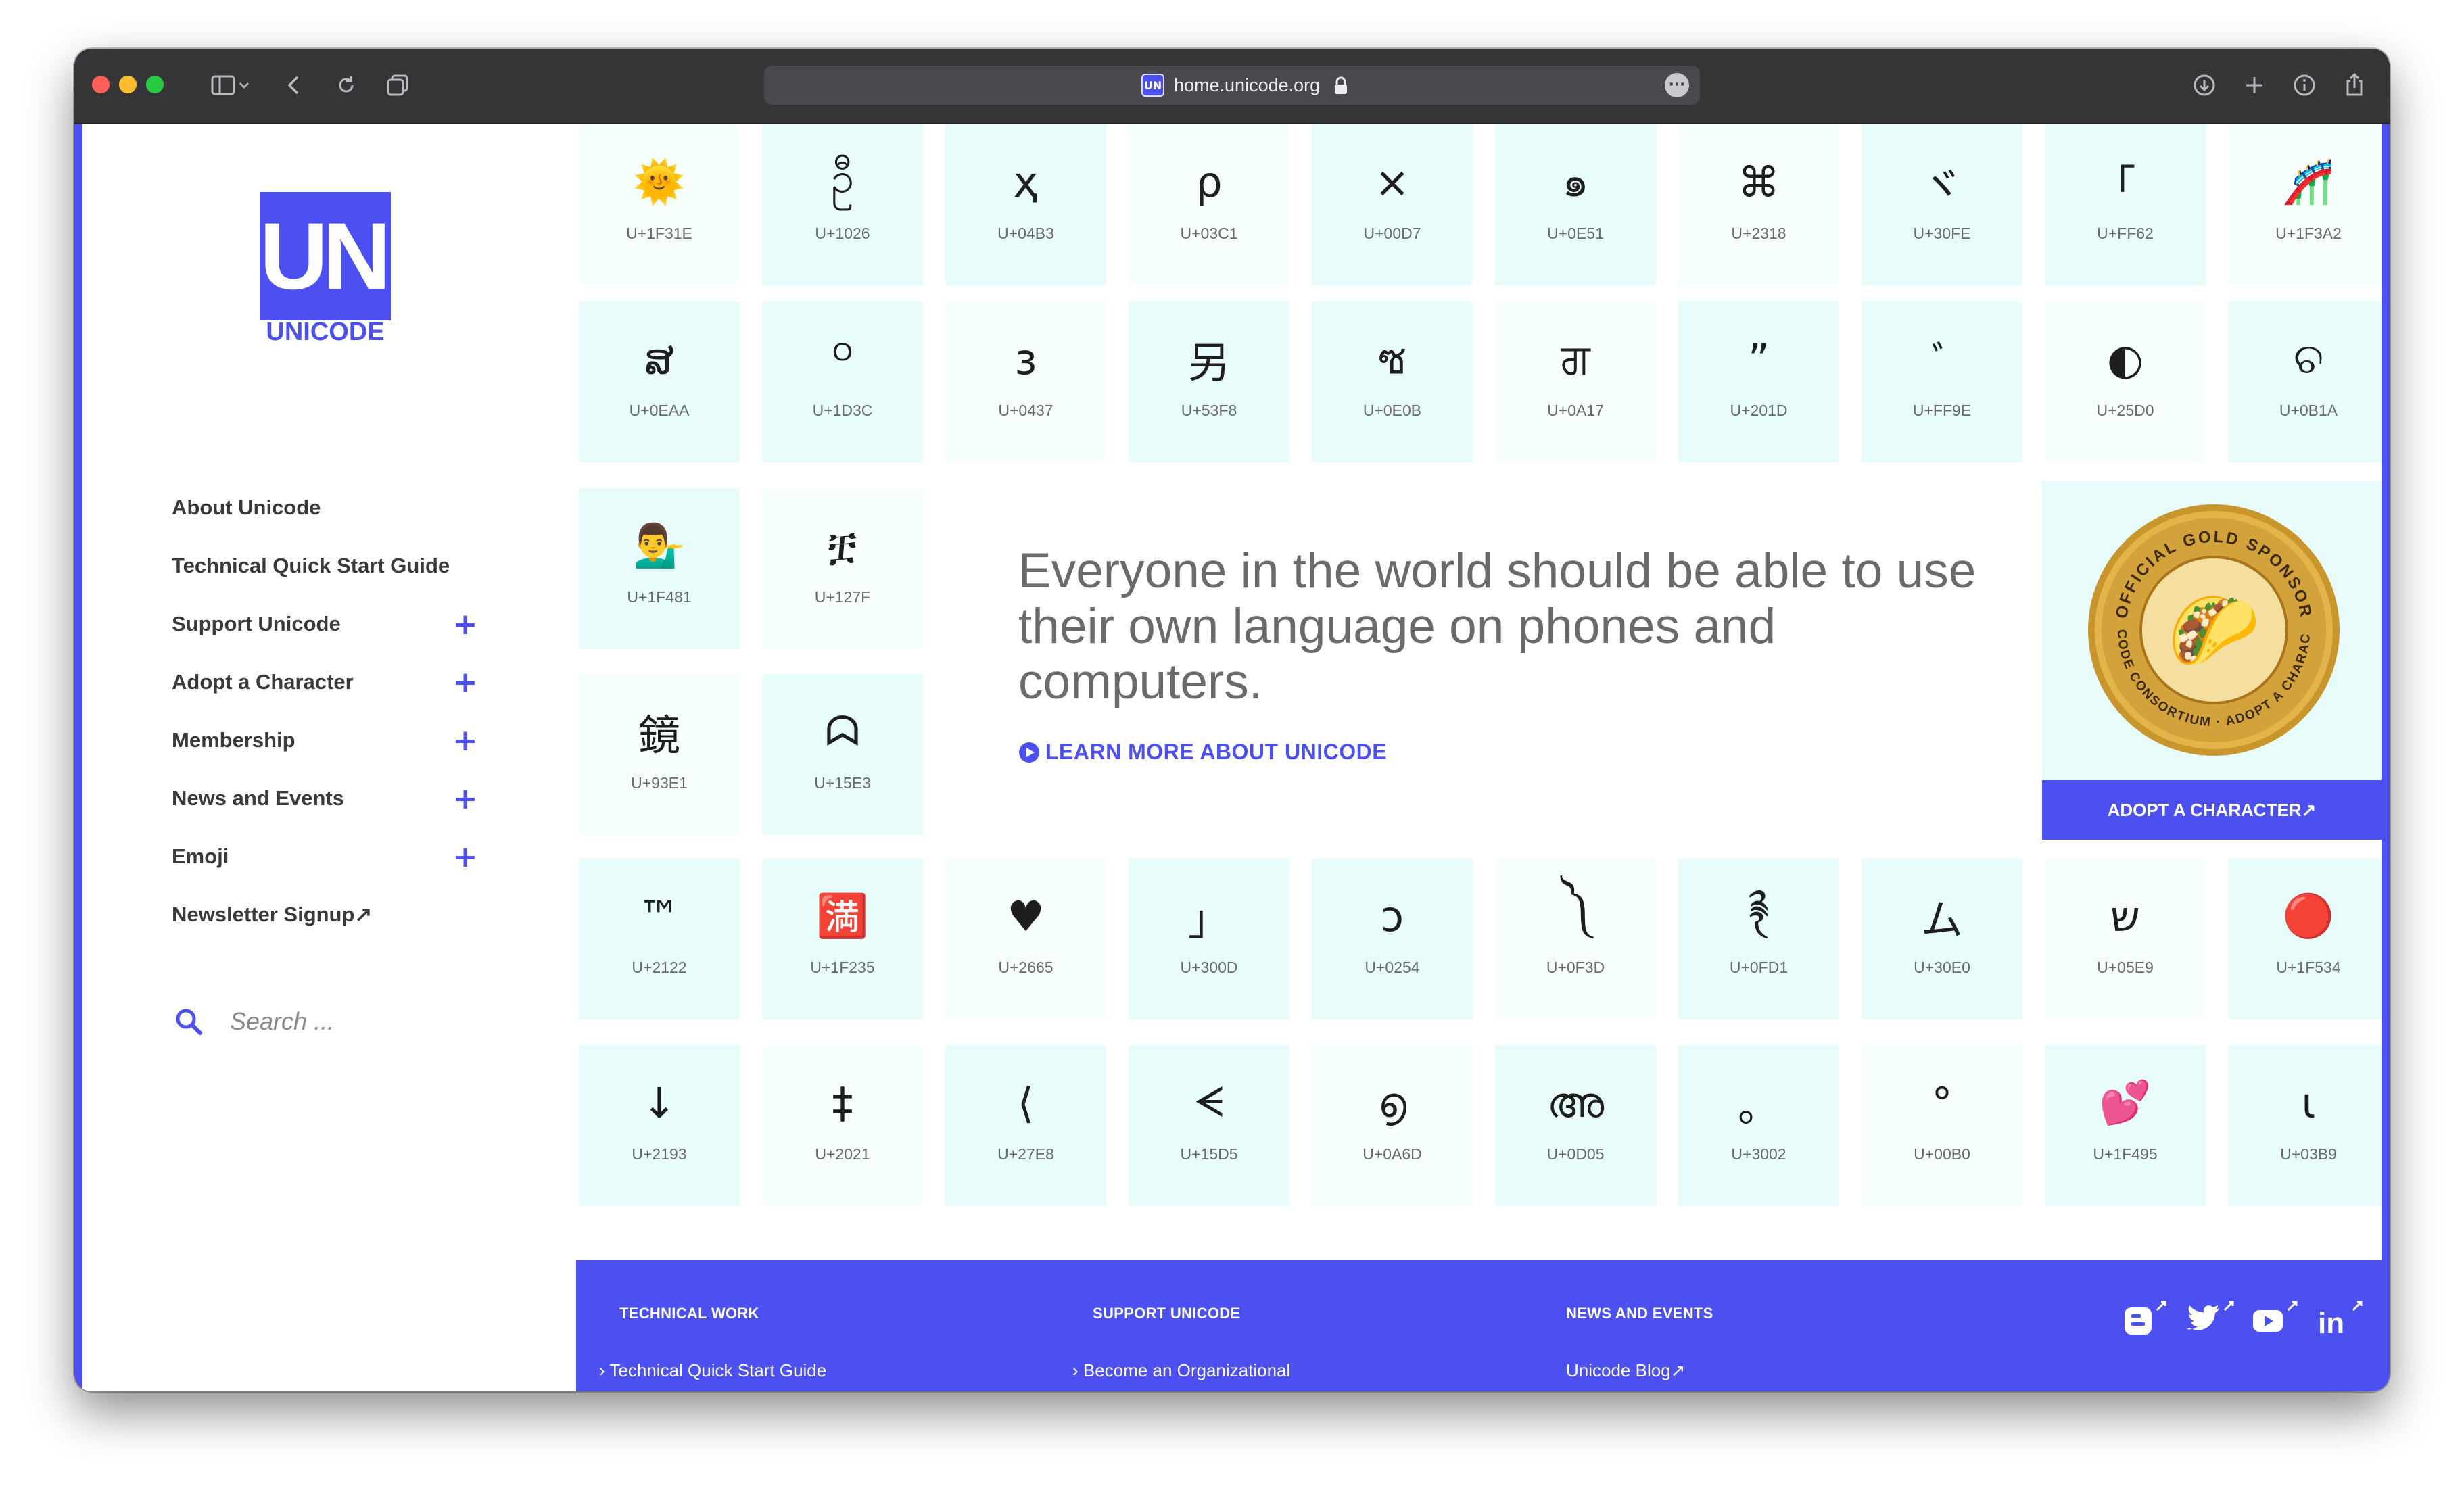  I want to click on share-icon, so click(2354, 85).